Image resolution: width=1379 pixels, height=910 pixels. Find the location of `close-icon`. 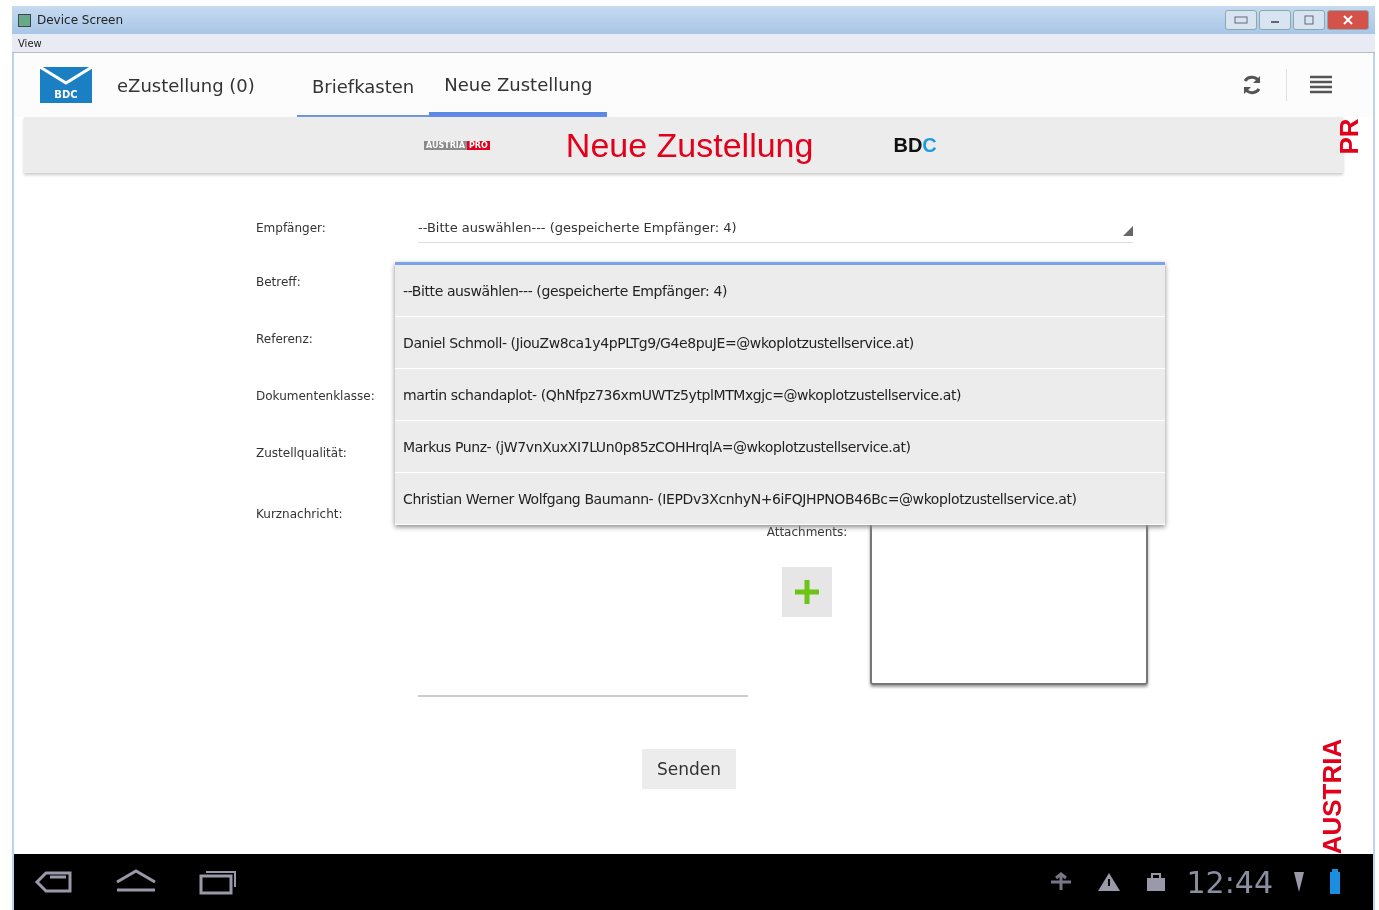

close-icon is located at coordinates (1348, 20).